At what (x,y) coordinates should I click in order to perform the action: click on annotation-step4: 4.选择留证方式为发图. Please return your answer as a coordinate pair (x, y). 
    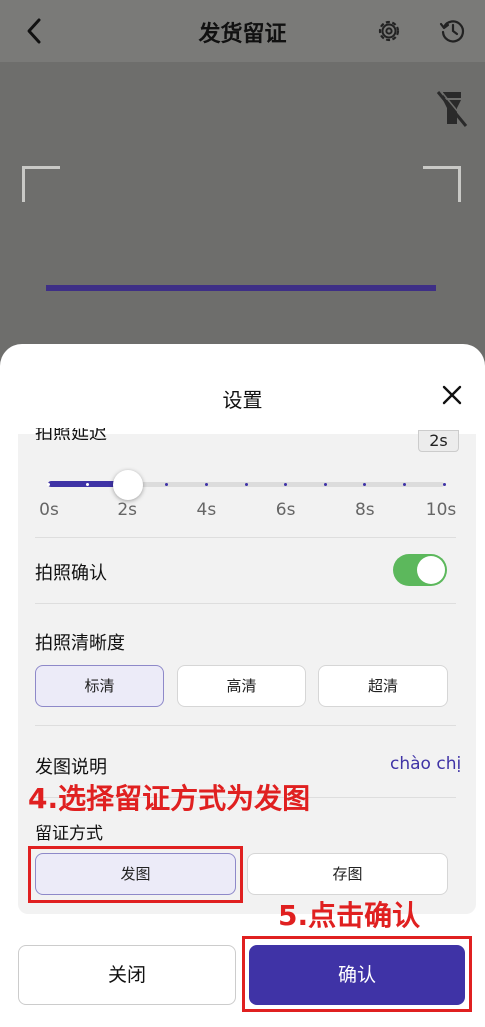
    Looking at the image, I should click on (169, 798).